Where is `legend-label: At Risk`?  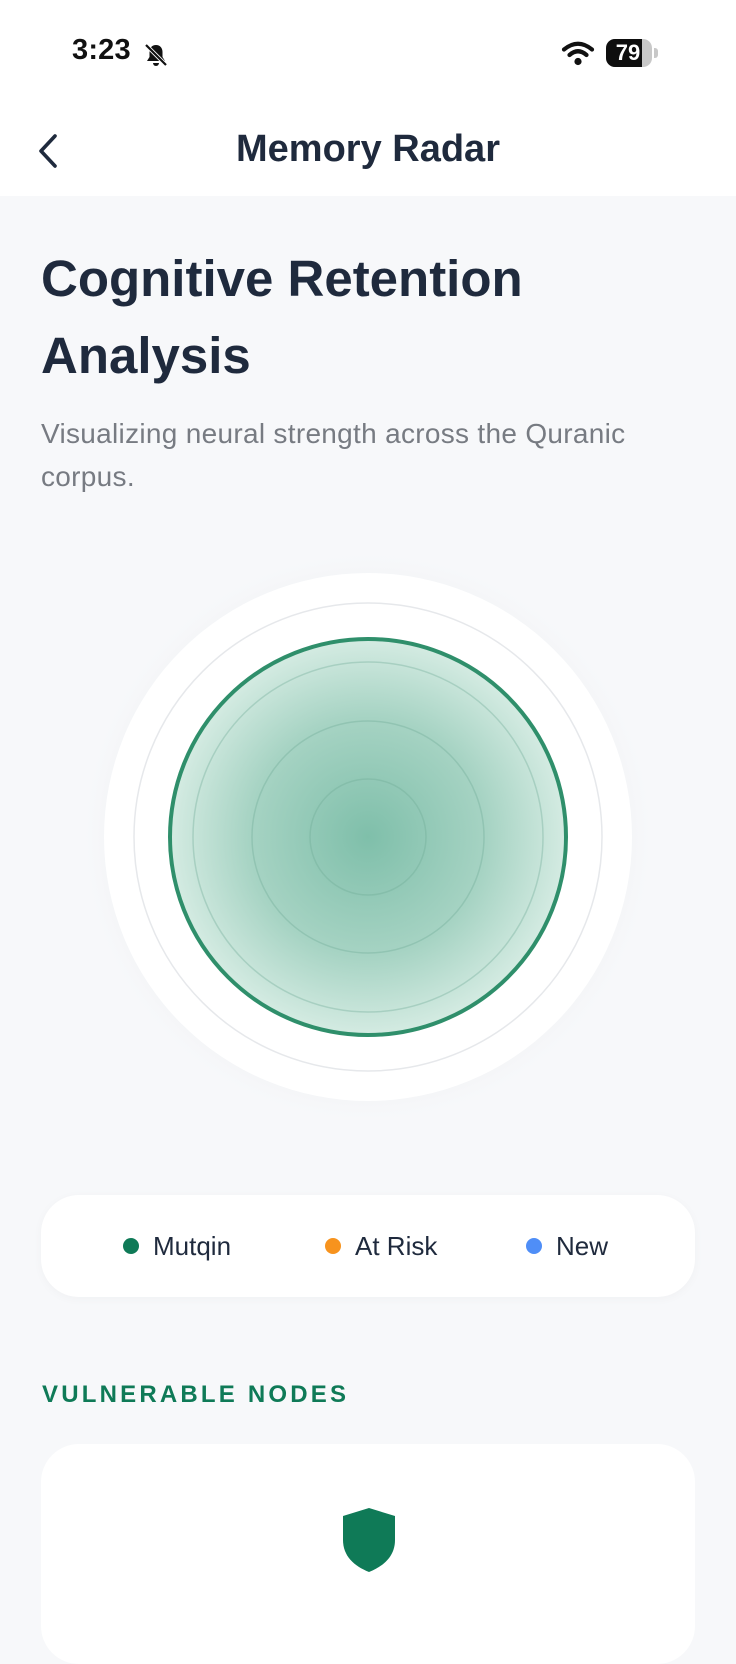 legend-label: At Risk is located at coordinates (396, 1245).